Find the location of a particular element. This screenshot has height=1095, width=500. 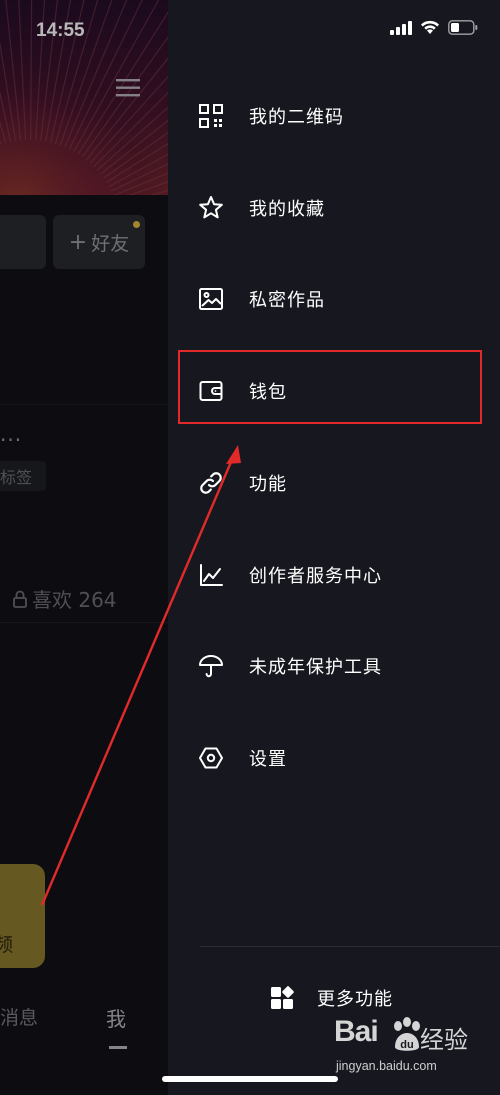

menu-item-label: 功能 is located at coordinates (268, 484).